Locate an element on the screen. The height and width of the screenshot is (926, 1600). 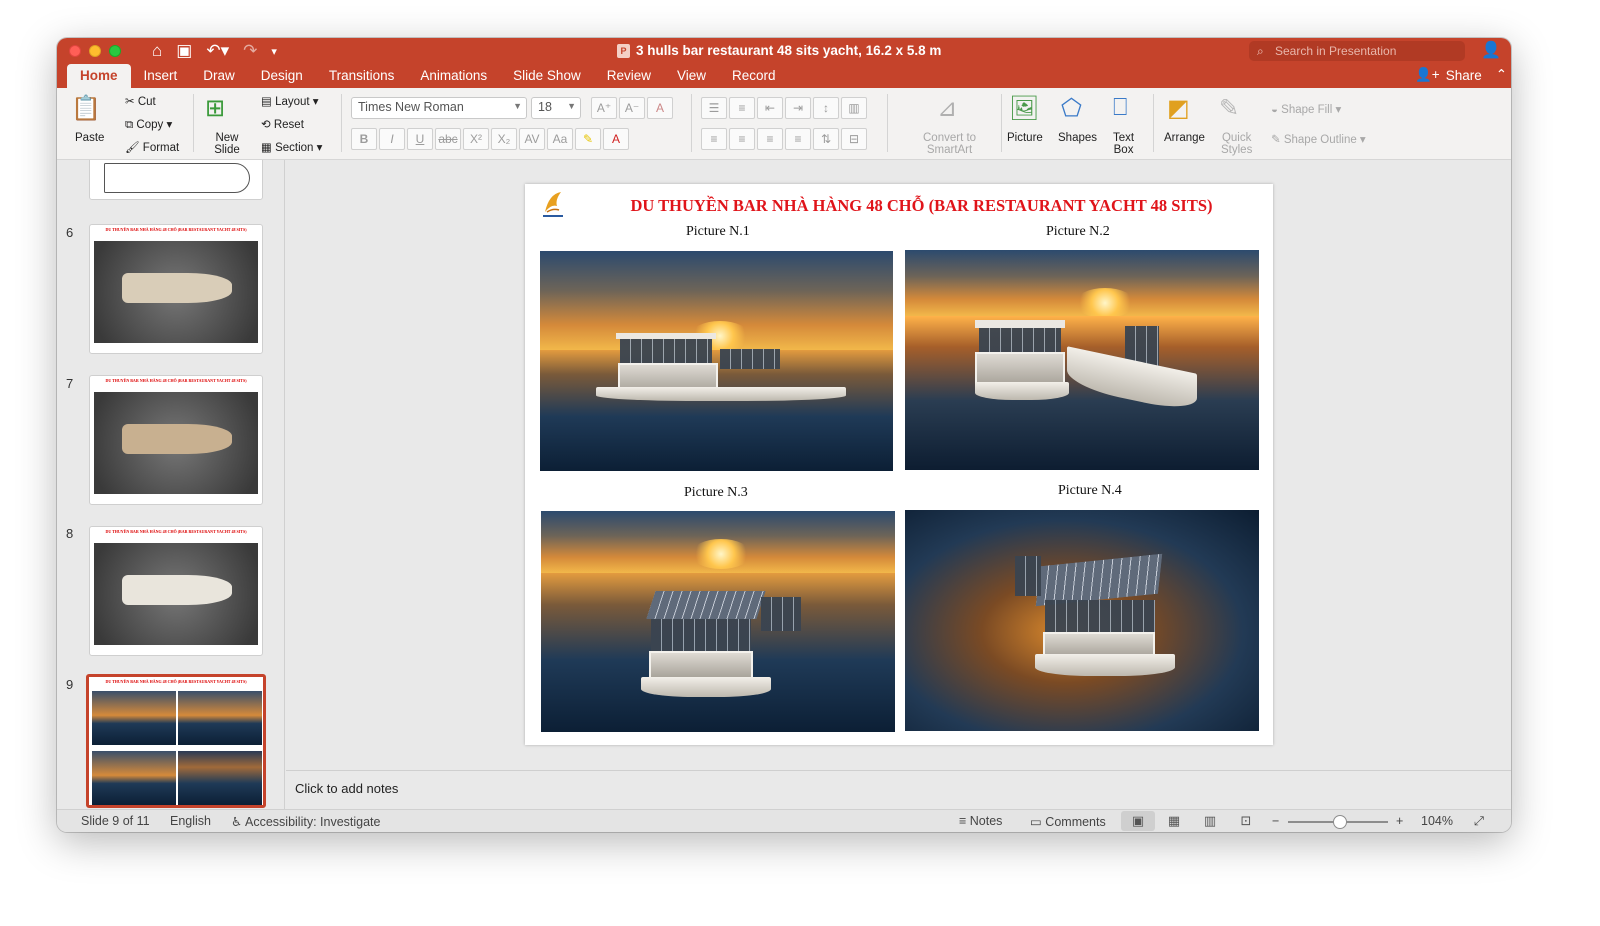
tab-design: Design is located at coordinates (282, 76).